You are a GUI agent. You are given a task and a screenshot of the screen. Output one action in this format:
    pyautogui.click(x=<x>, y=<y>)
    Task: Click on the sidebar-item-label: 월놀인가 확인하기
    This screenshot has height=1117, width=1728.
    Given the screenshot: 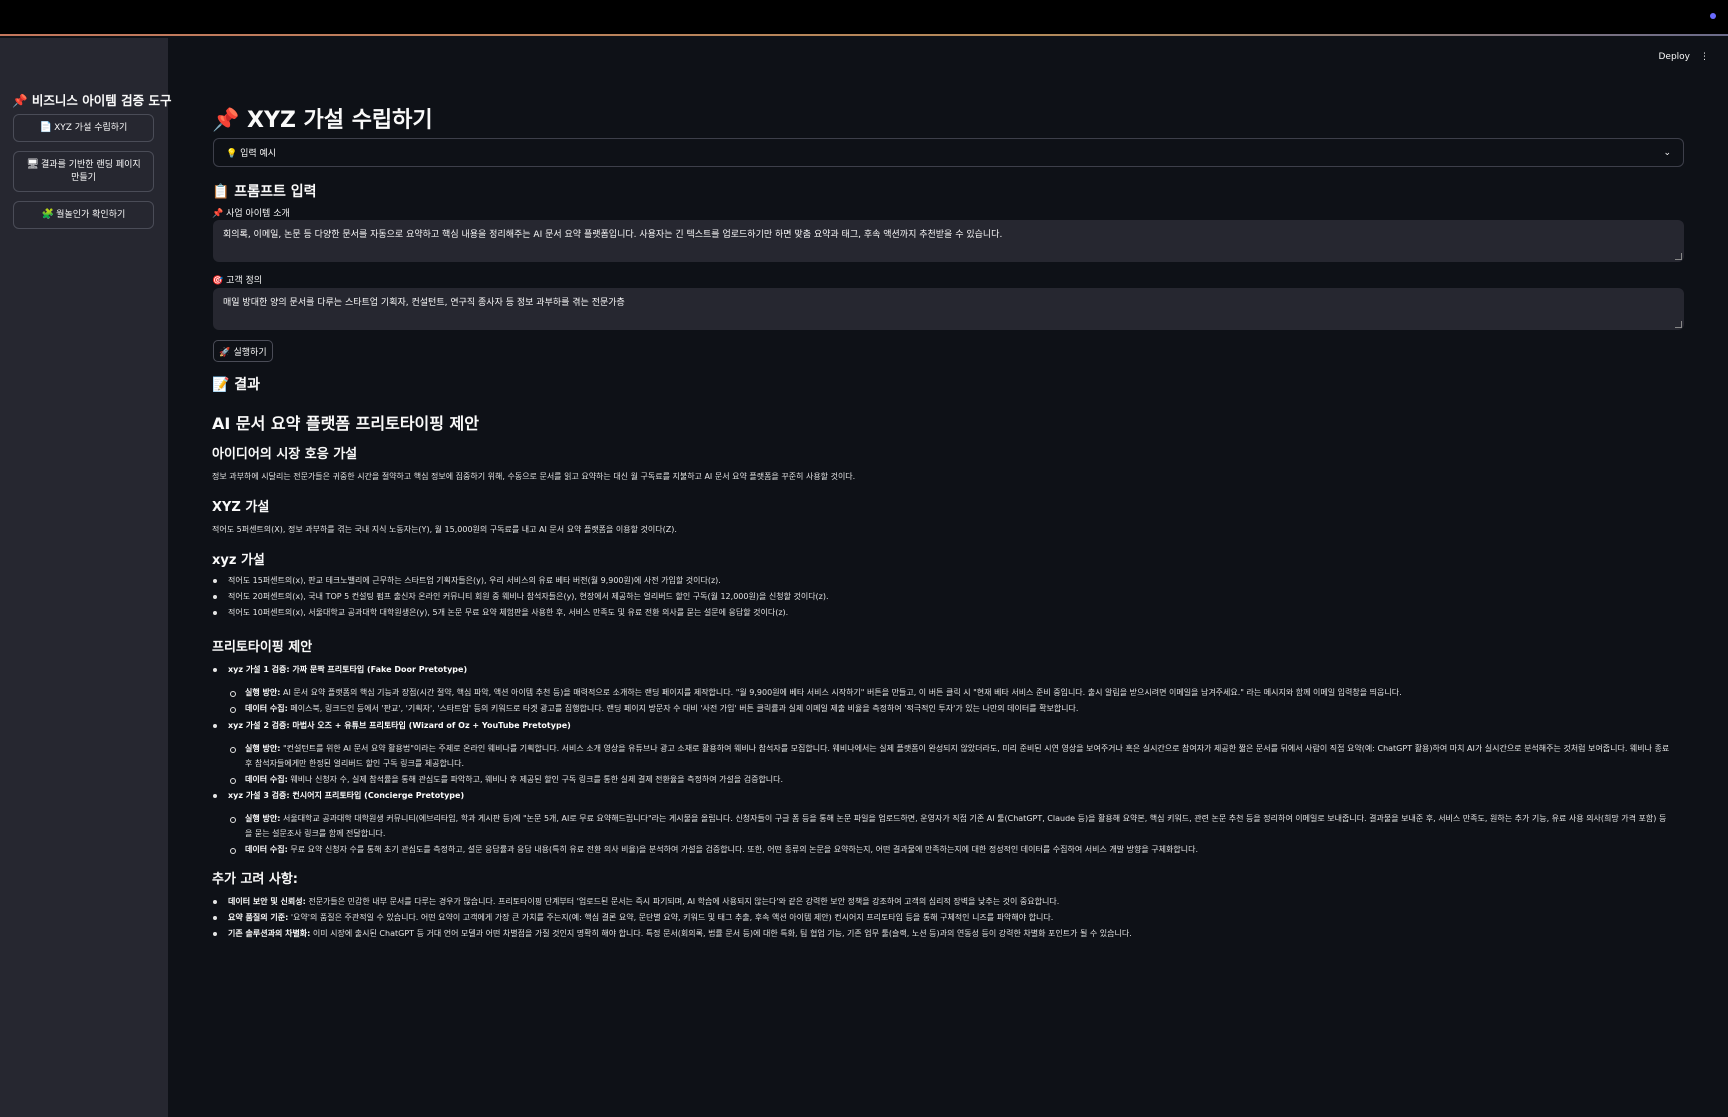 What is the action you would take?
    pyautogui.click(x=91, y=214)
    